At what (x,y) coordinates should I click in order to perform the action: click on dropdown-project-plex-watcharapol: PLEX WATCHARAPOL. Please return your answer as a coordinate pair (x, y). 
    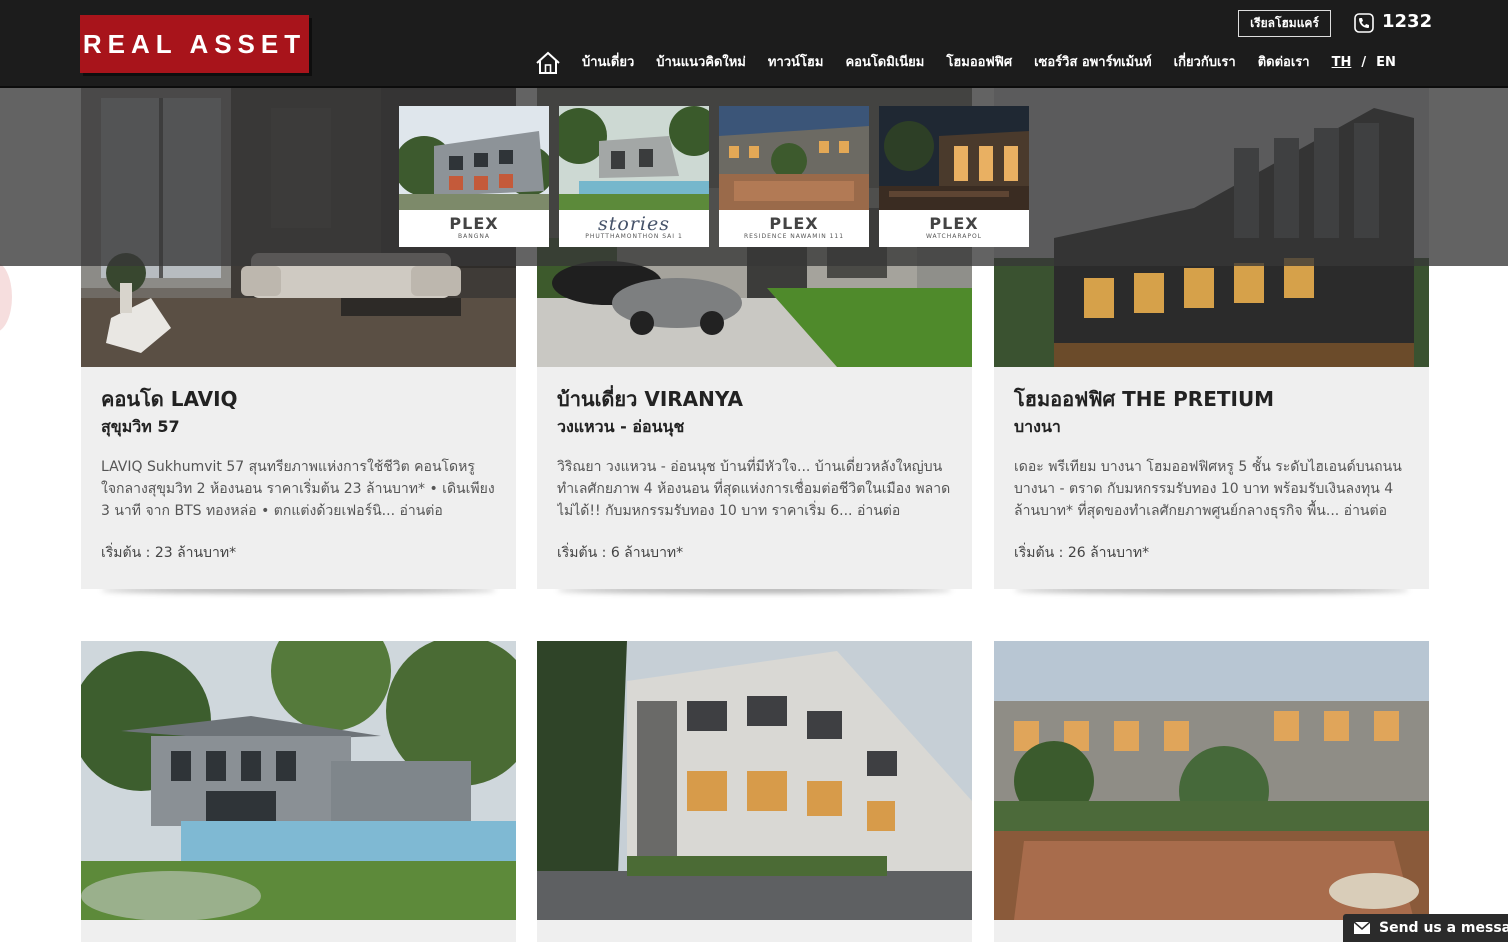
    Looking at the image, I should click on (954, 176).